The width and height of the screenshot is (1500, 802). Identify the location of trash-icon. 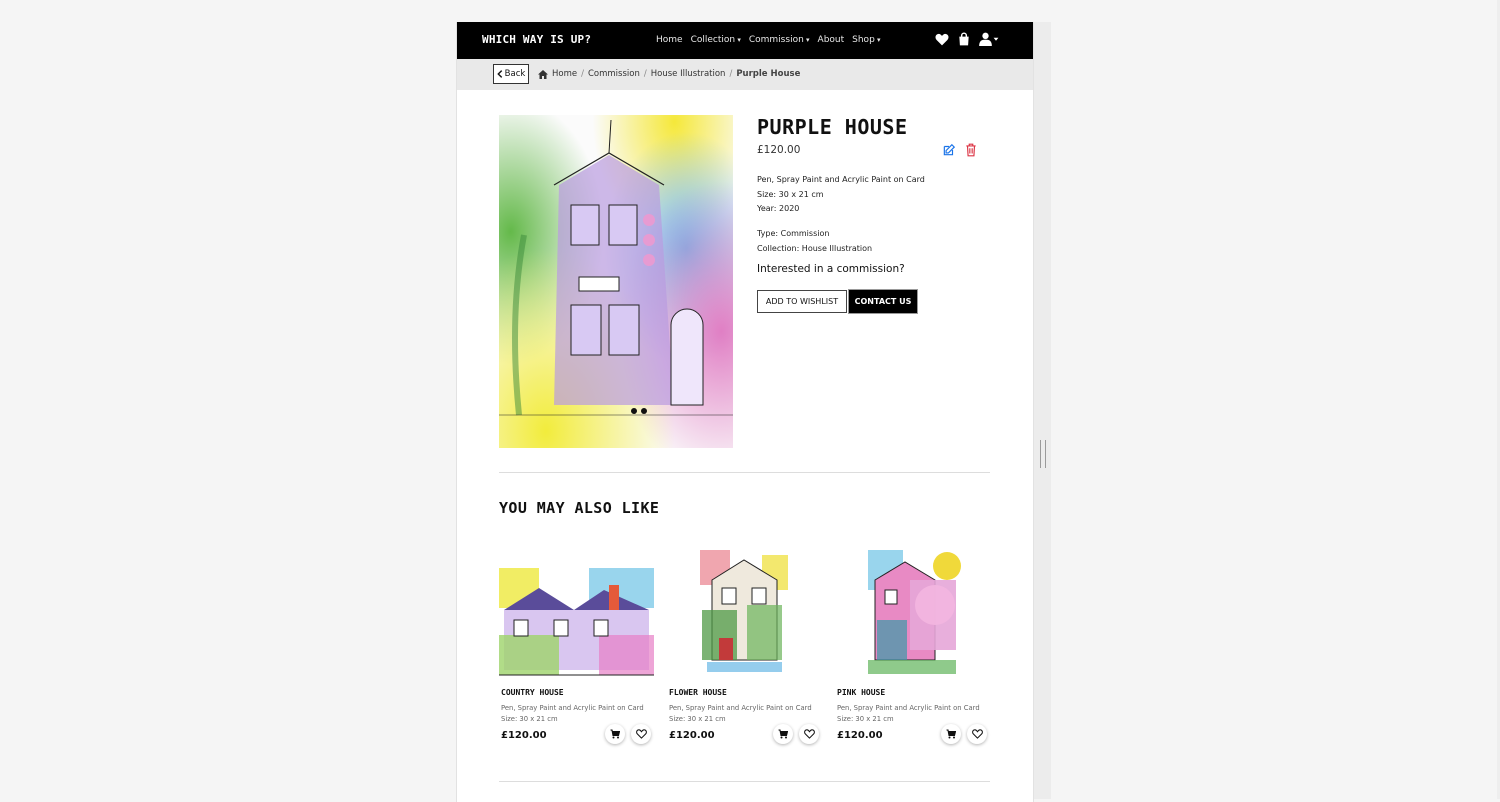
(971, 151).